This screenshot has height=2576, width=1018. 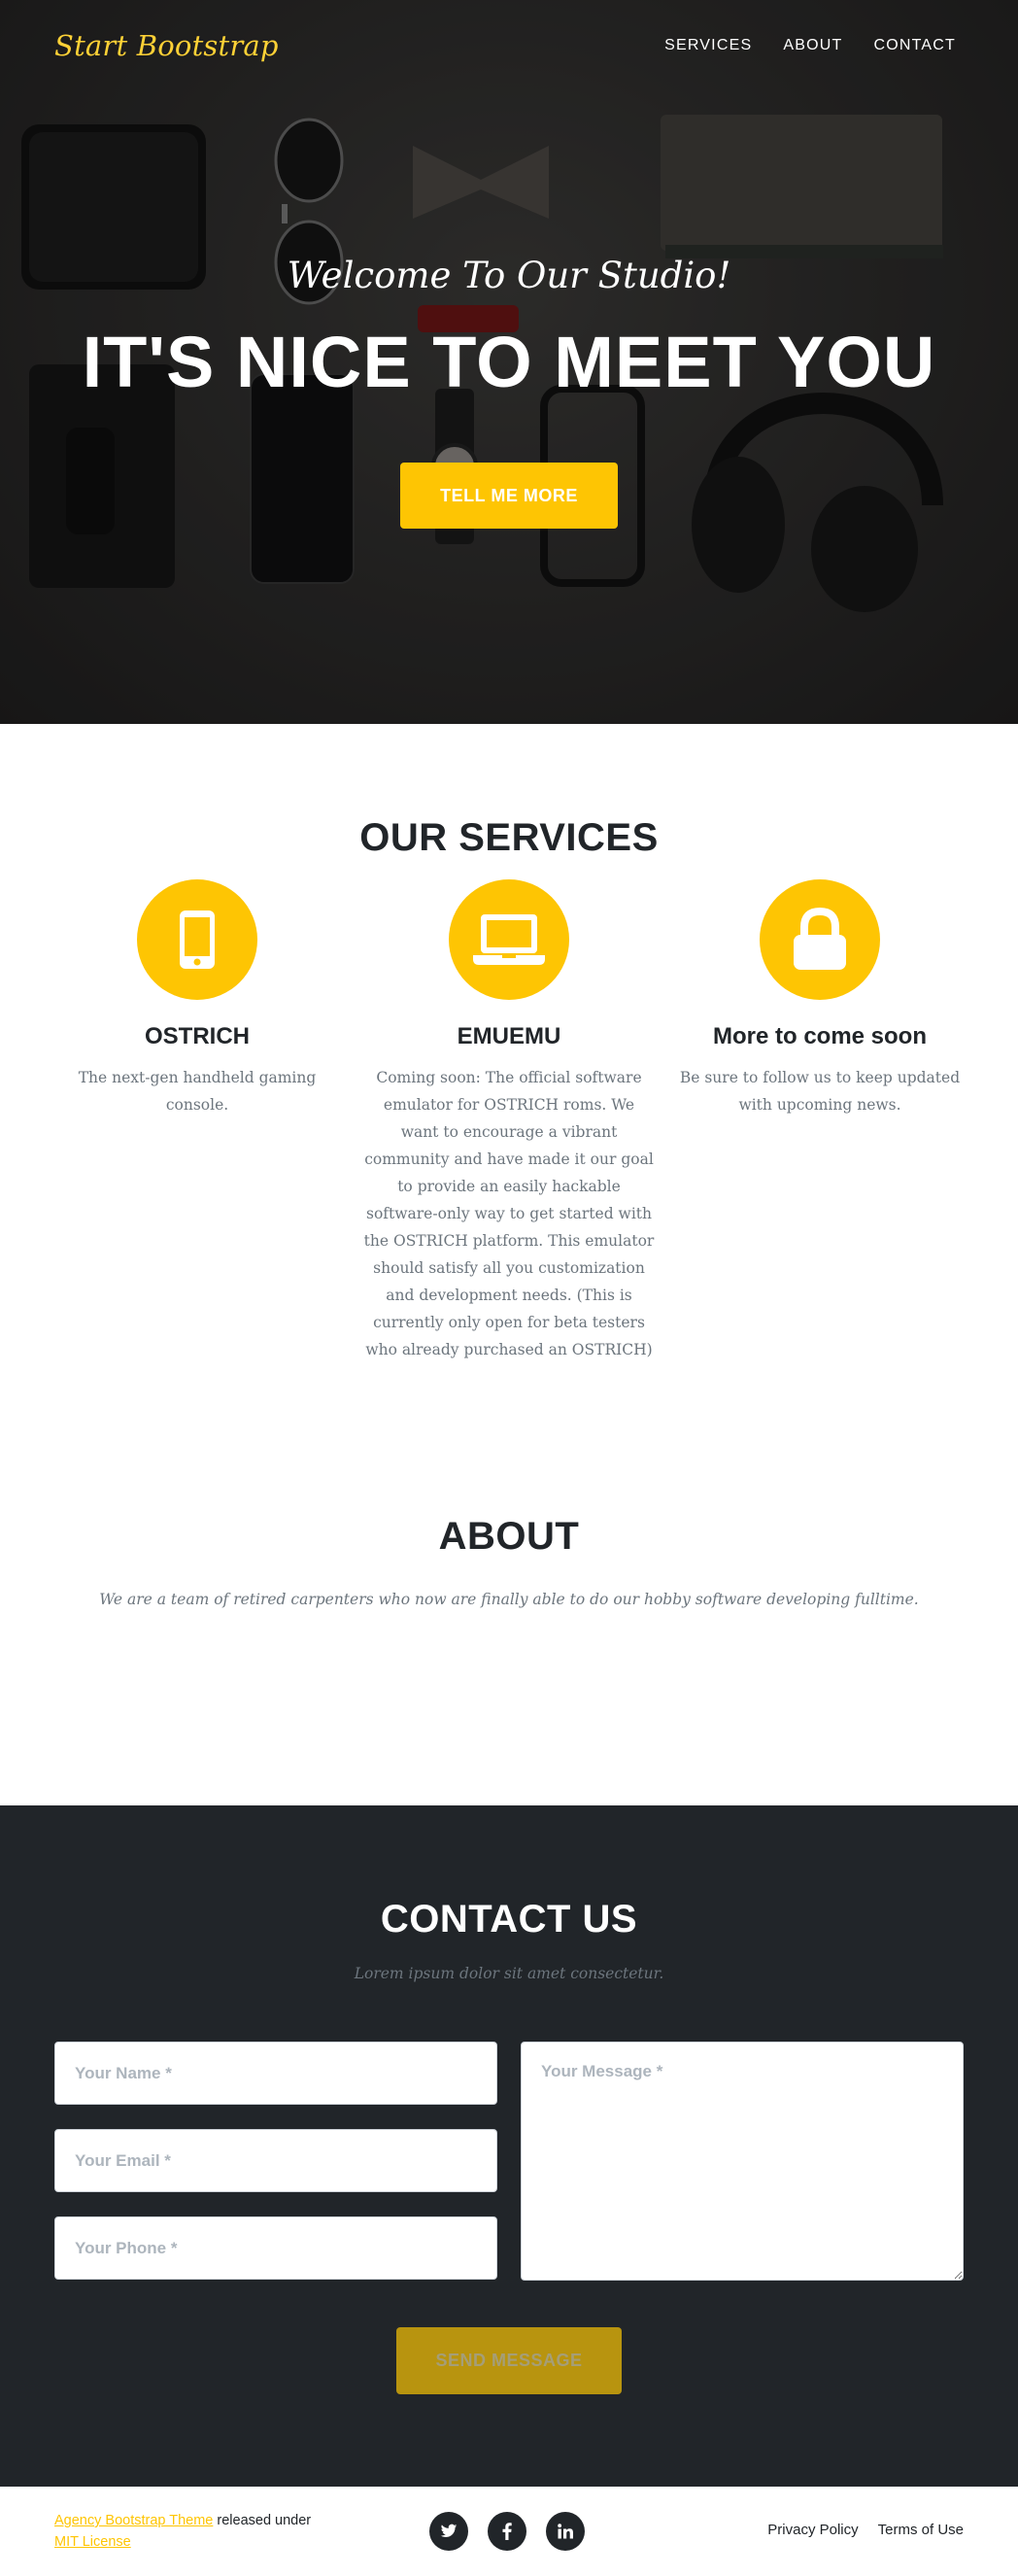 I want to click on service-text: The next-gen handheld gaming console., so click(x=197, y=1091).